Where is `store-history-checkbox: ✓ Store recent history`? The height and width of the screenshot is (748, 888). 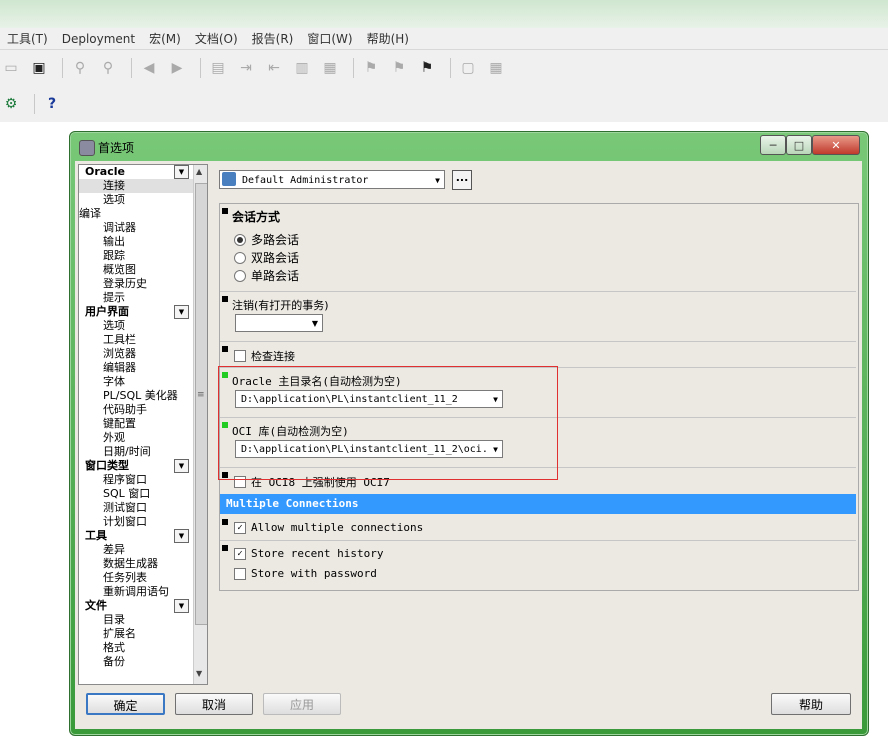 store-history-checkbox: ✓ Store recent history is located at coordinates (308, 553).